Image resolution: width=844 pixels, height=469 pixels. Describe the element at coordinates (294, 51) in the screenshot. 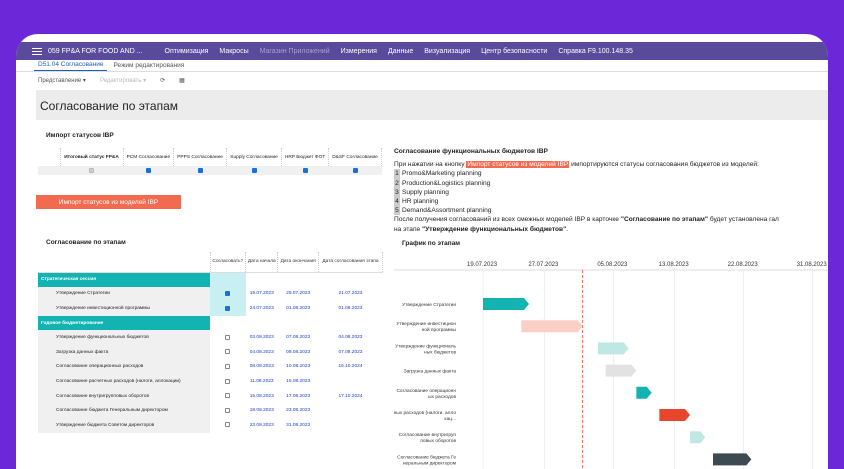

I see `nav-item-2: Магазин Приложений` at that location.